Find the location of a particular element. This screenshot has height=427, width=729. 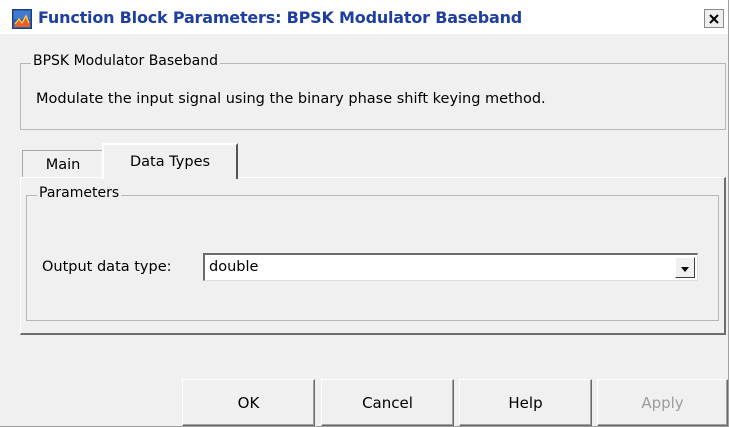

ok-button: OK is located at coordinates (248, 402).